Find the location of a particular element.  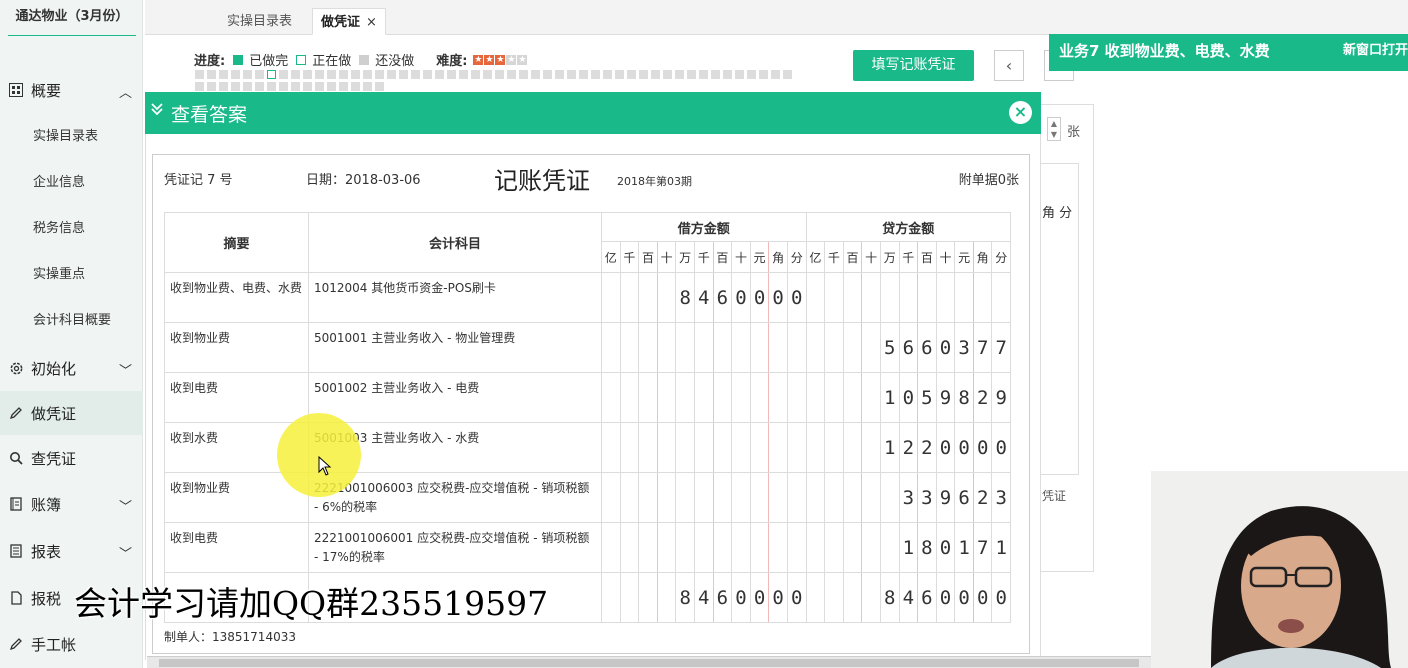

nav-make-voucher: 做凭证 is located at coordinates (71, 413).